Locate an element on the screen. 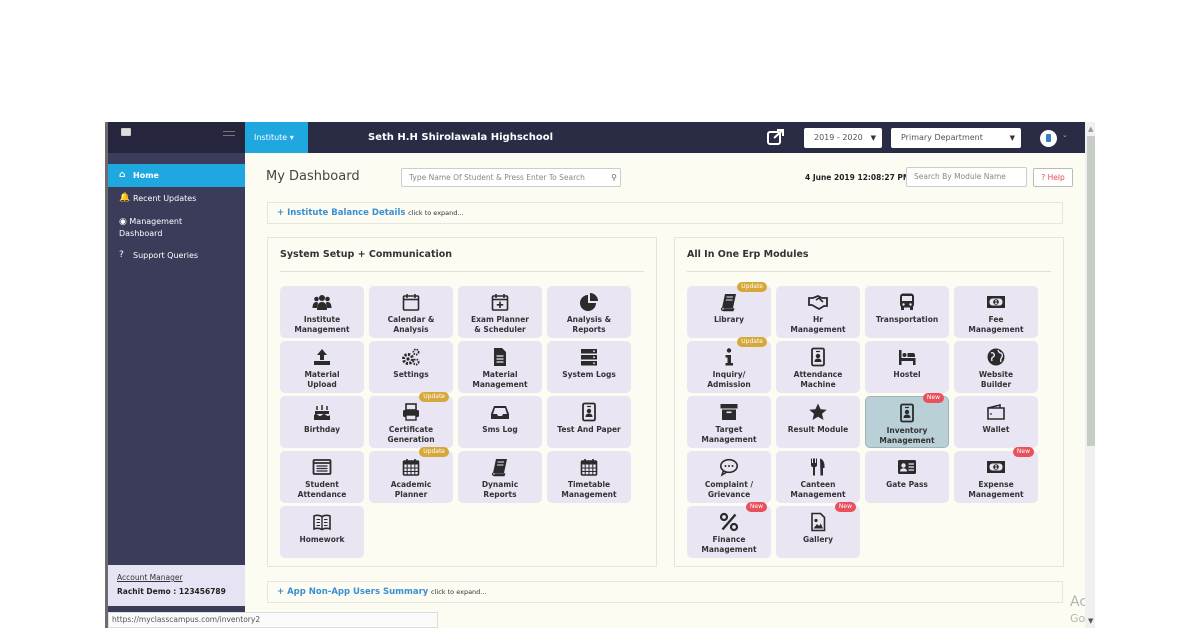 The image size is (1200, 628). scrollbar-thumb is located at coordinates (1091, 291).